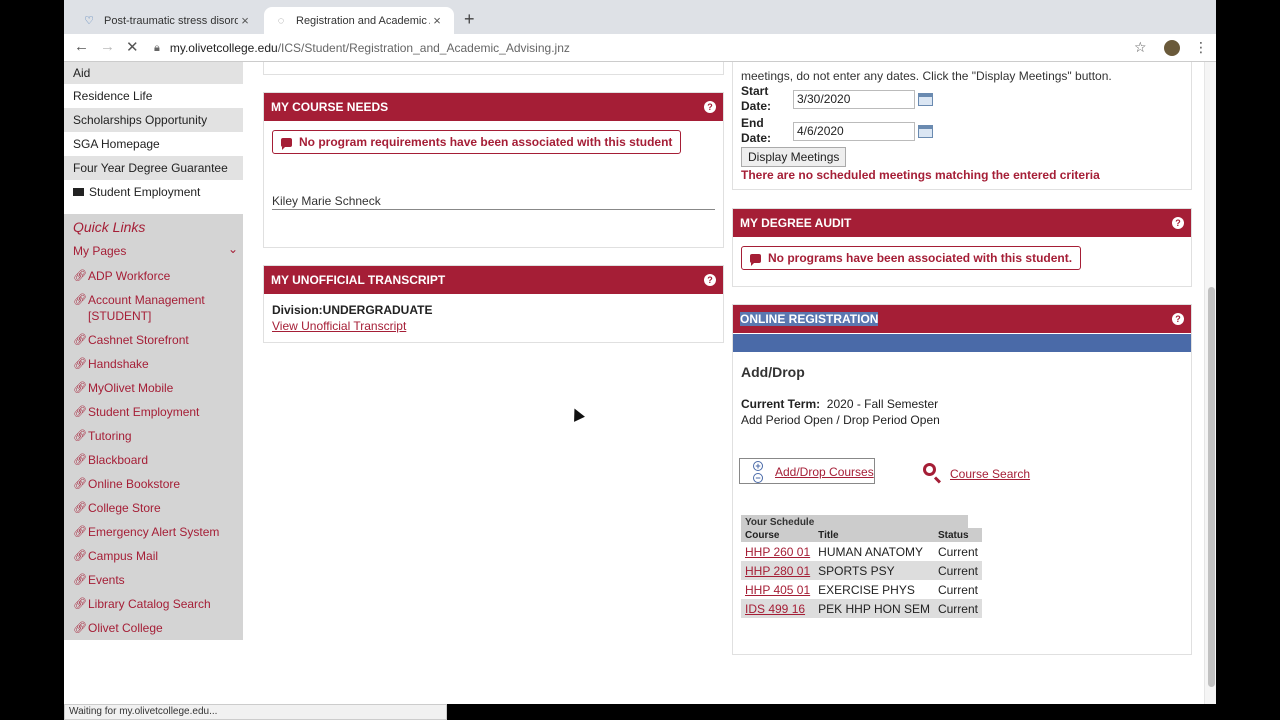 This screenshot has width=1280, height=720. What do you see at coordinates (155, 250) in the screenshot?
I see `my-pages-toggle: My Pages ⌄` at bounding box center [155, 250].